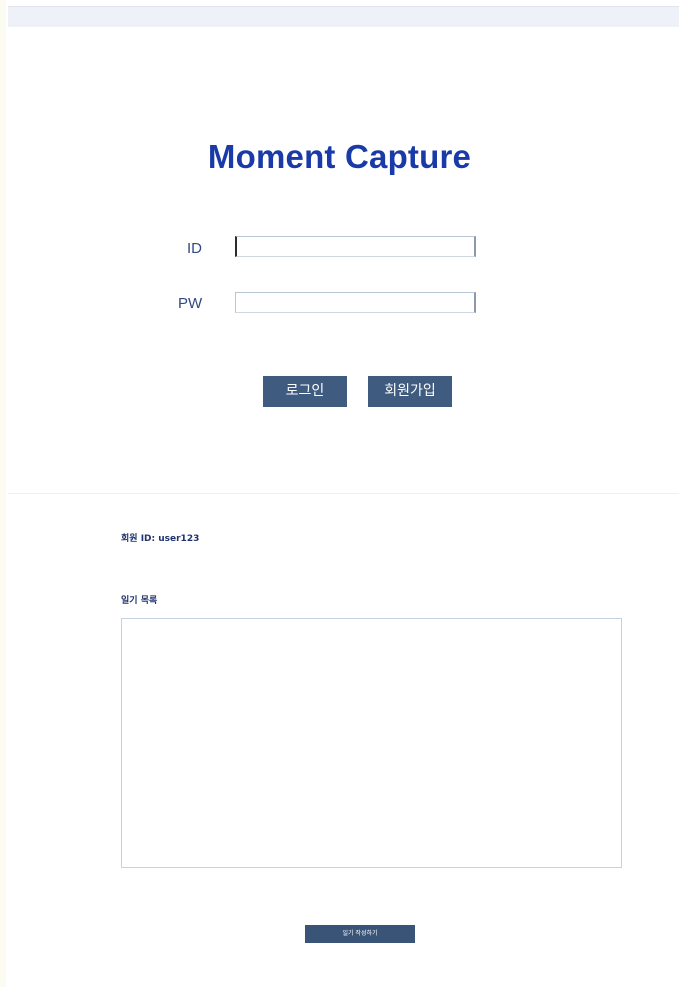  Describe the element at coordinates (194, 248) in the screenshot. I see `id-label: ID` at that location.